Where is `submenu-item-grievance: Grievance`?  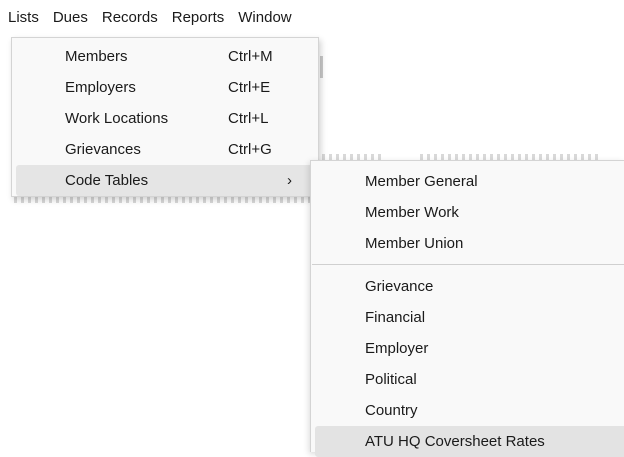
submenu-item-grievance: Grievance is located at coordinates (469, 286).